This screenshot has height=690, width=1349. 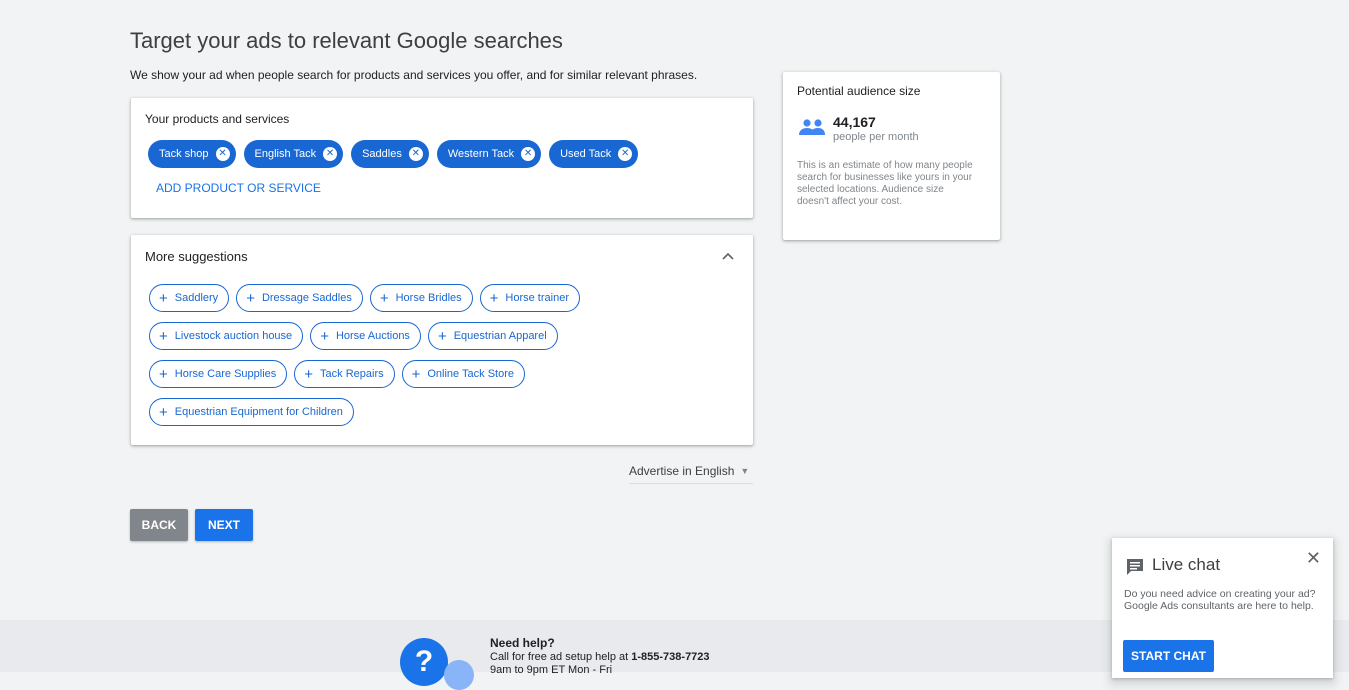 I want to click on product-chip: Tack shop ✕, so click(x=192, y=154).